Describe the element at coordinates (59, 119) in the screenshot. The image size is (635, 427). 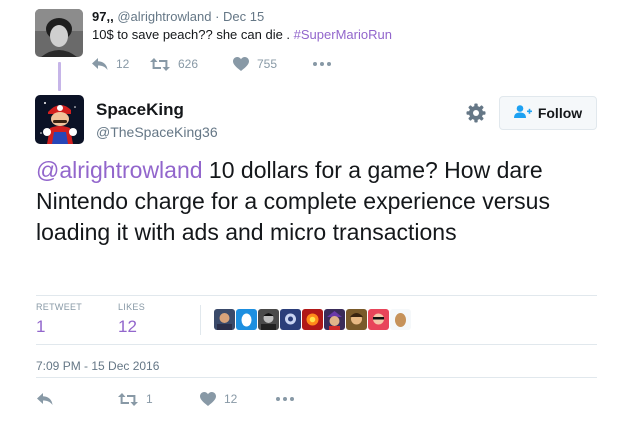
I see `main-avatar` at that location.